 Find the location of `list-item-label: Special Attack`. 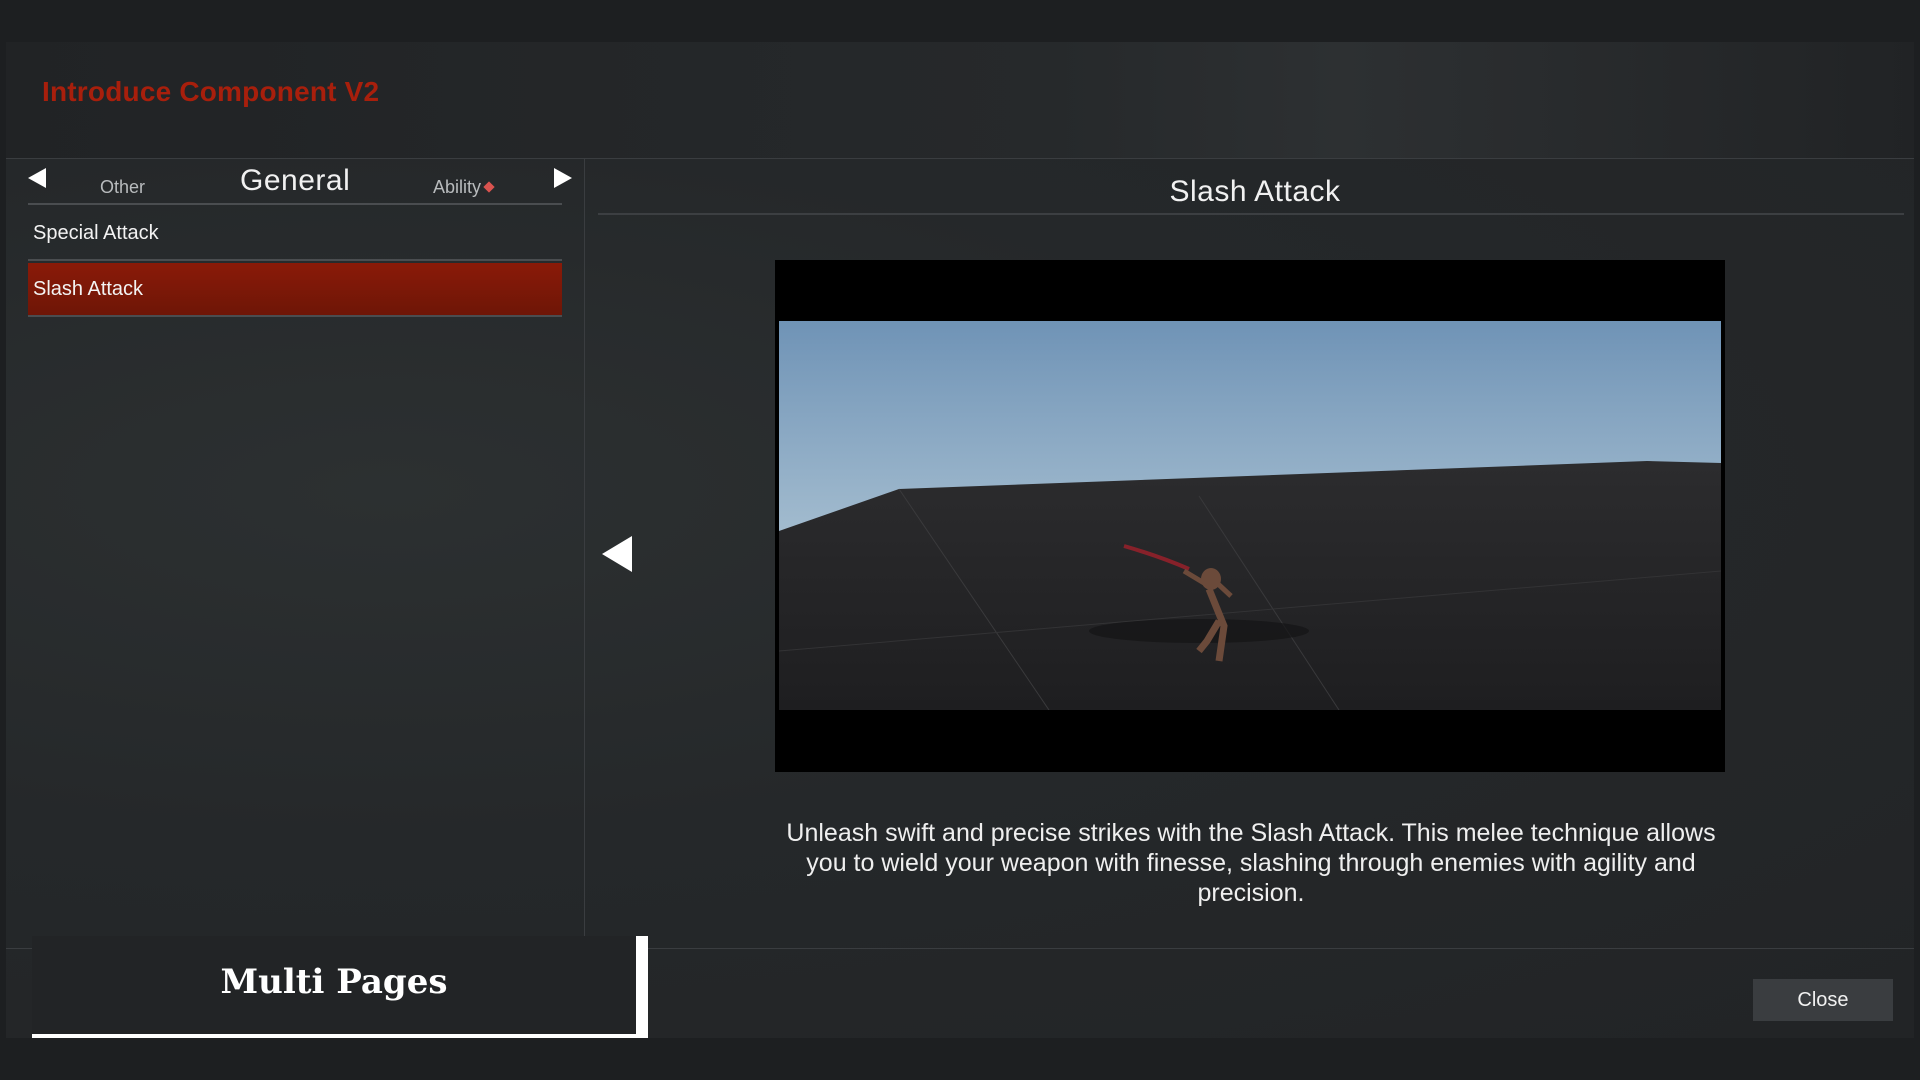

list-item-label: Special Attack is located at coordinates (96, 233).